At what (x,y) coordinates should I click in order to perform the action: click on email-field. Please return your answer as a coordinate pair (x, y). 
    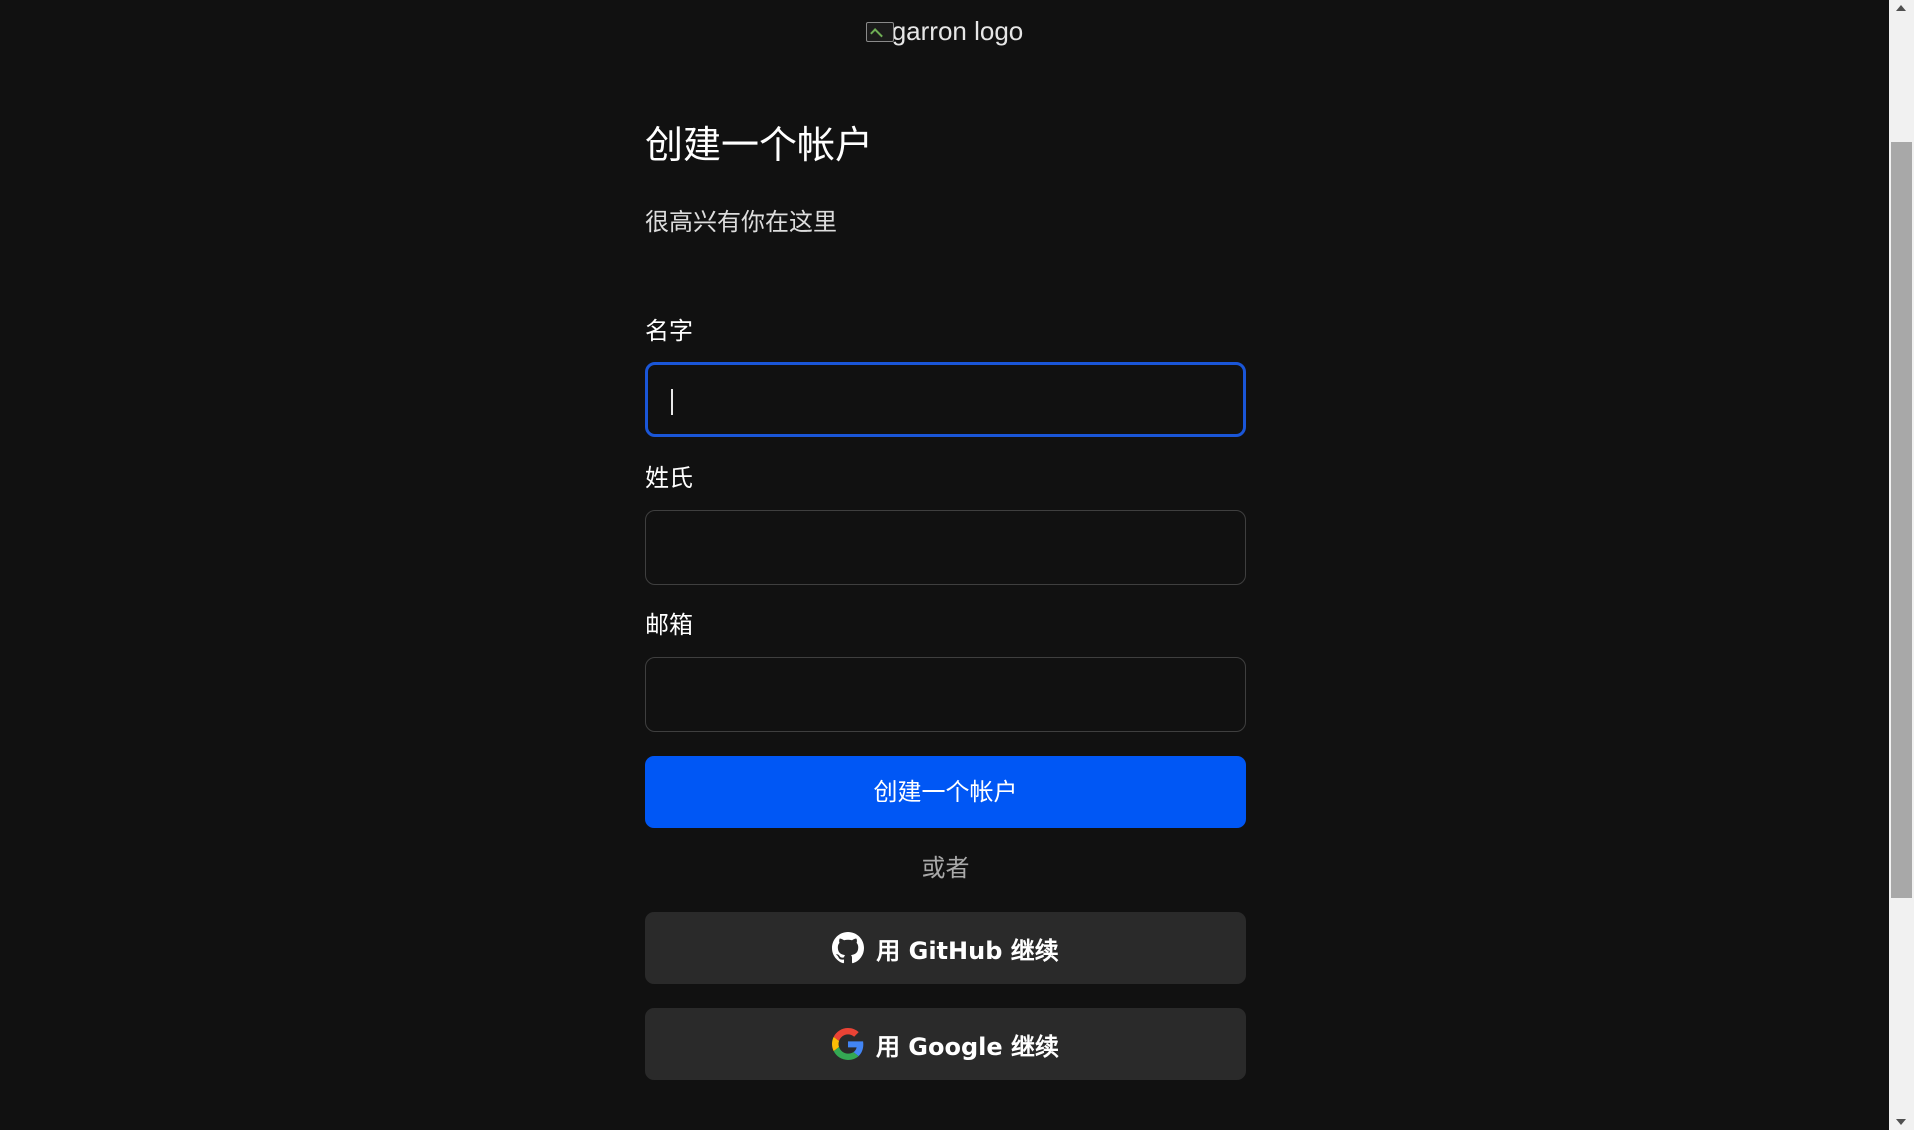
    Looking at the image, I should click on (945, 694).